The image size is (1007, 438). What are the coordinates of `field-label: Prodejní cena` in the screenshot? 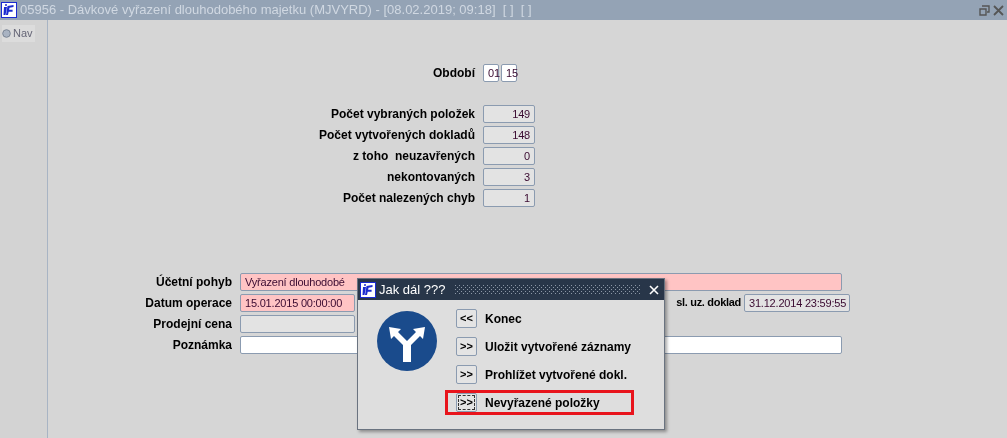 It's located at (192, 324).